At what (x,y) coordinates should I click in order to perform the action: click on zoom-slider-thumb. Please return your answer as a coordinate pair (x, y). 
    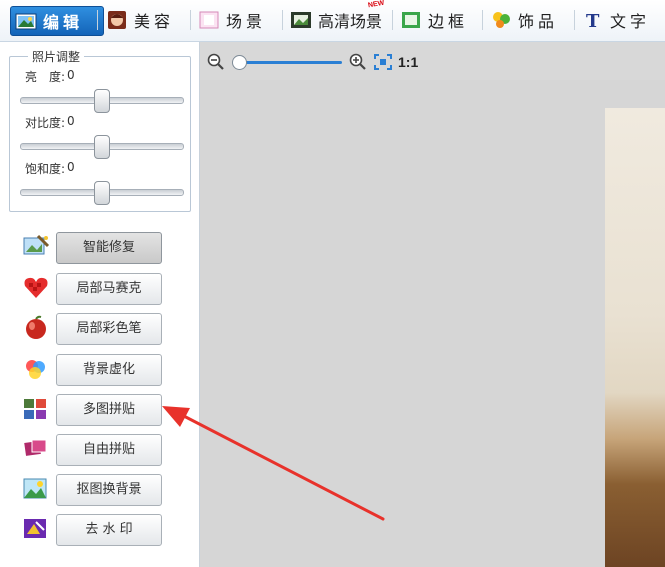
    Looking at the image, I should click on (239, 62).